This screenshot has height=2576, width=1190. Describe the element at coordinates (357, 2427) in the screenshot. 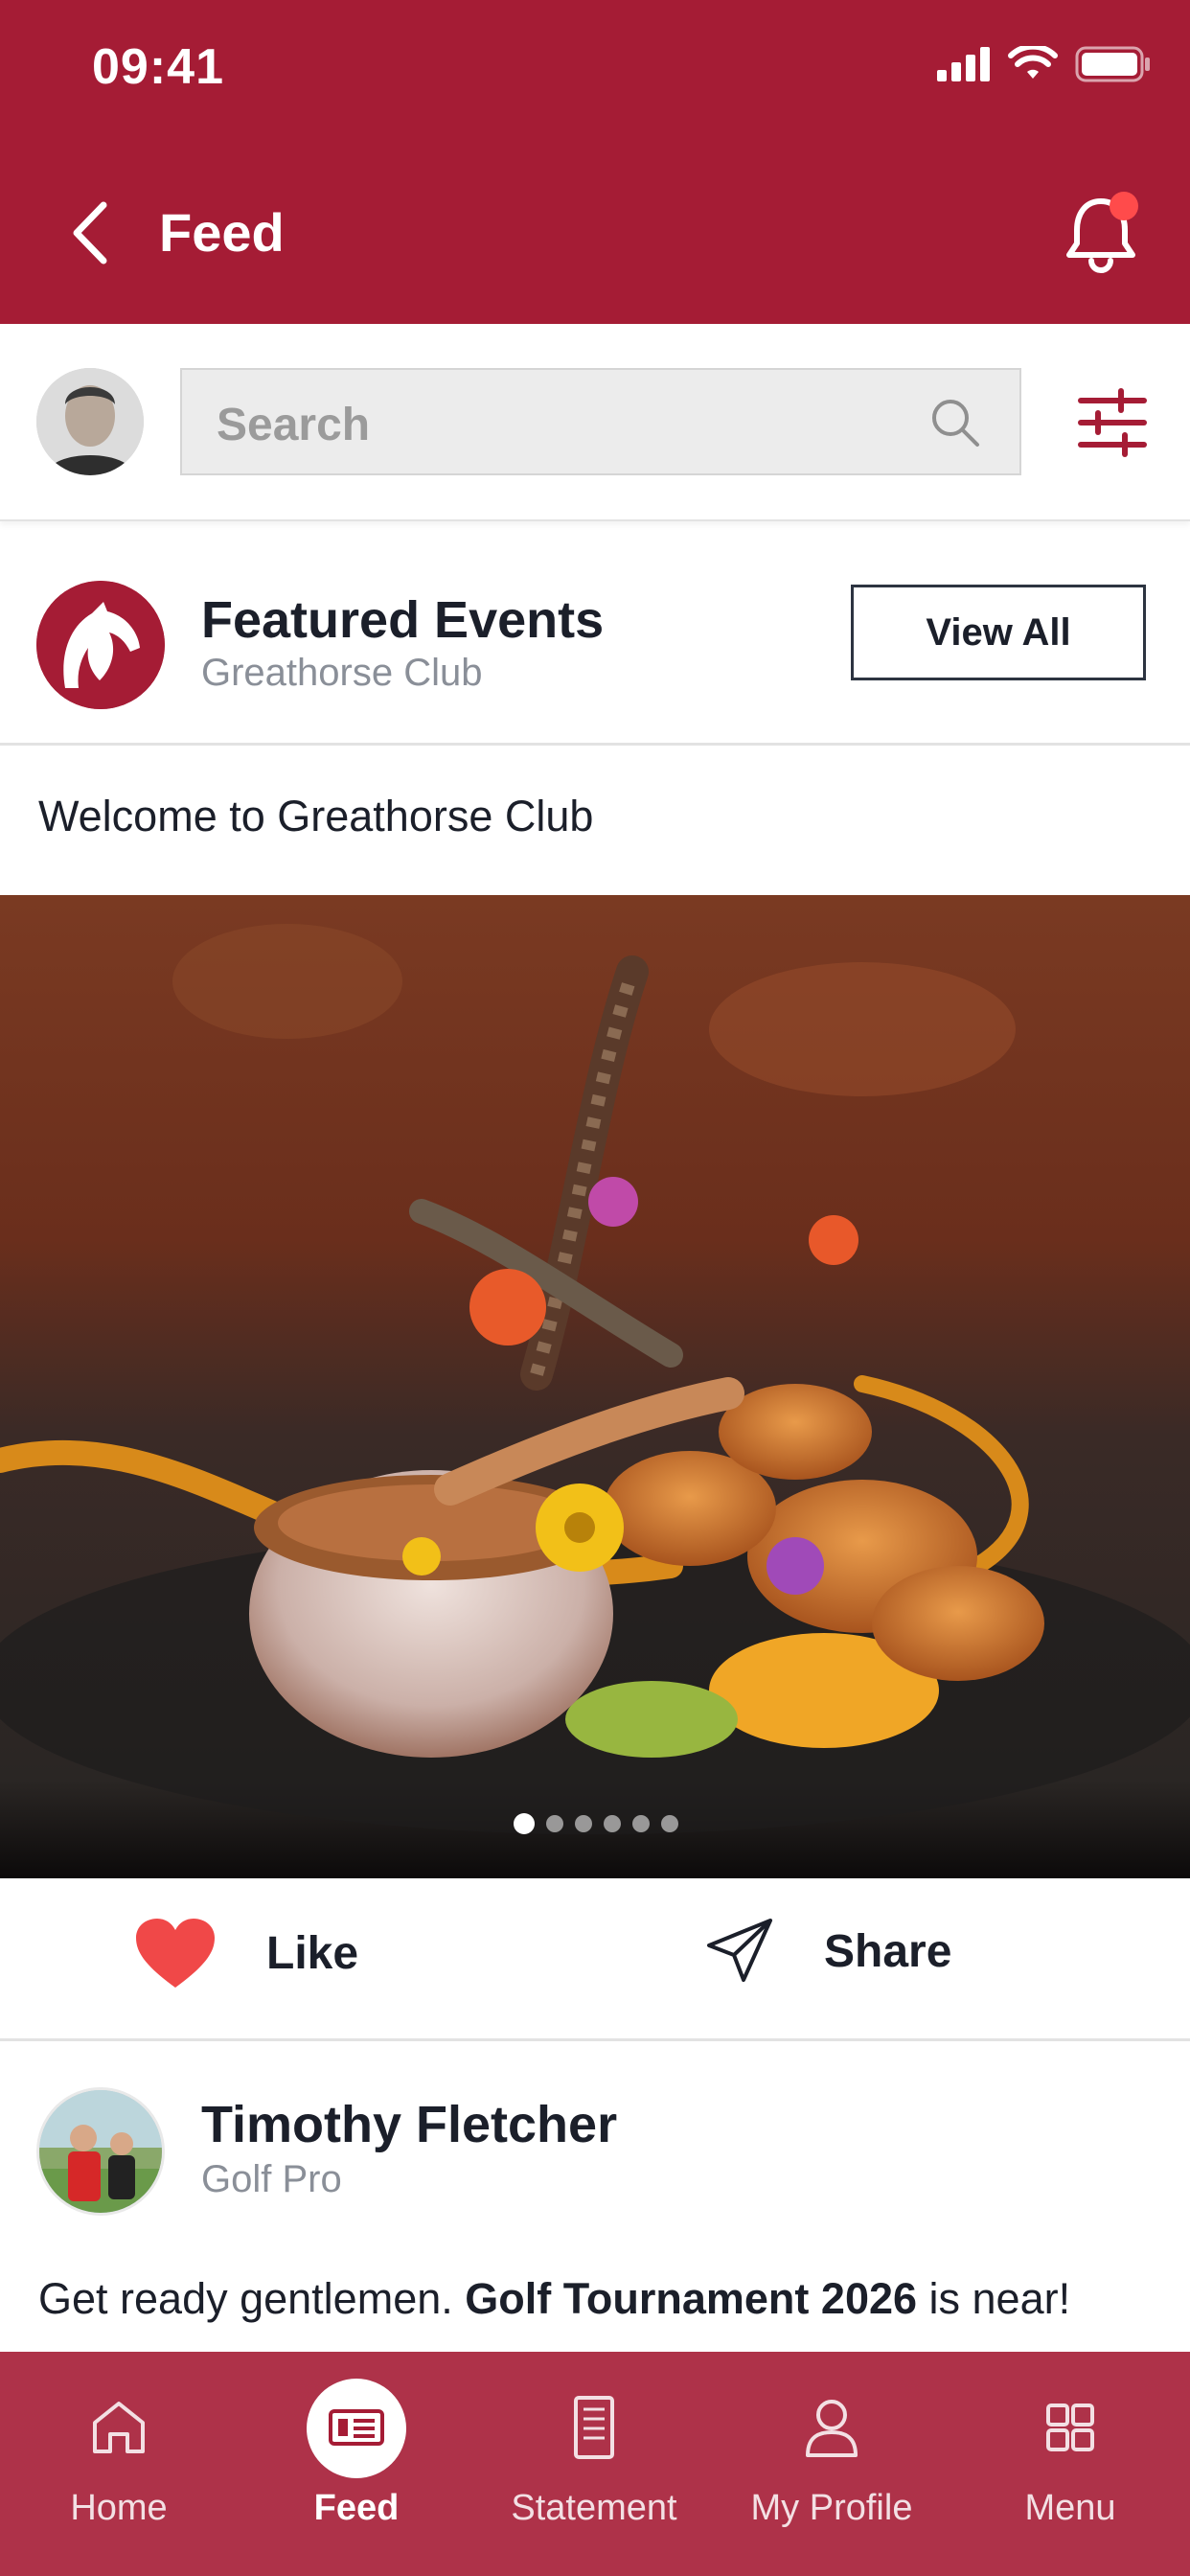

I see `feed-icon` at that location.